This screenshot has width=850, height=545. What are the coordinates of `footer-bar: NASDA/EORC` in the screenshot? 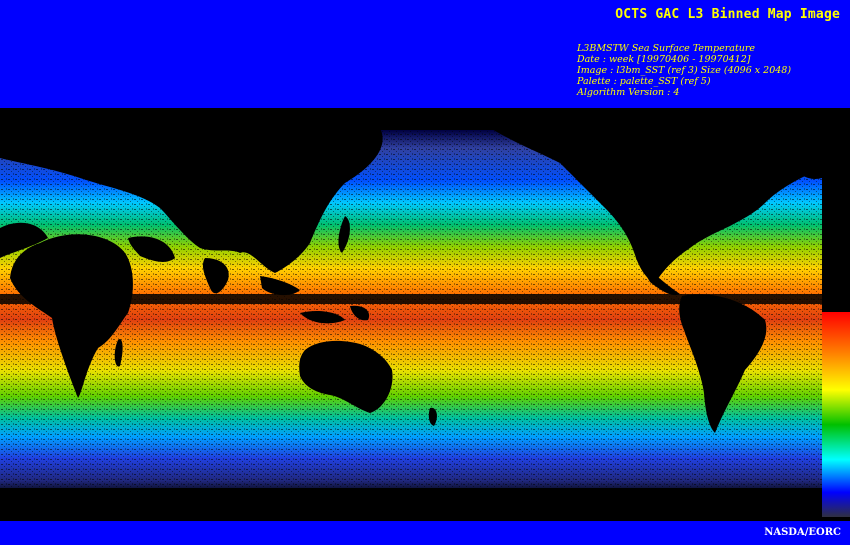 It's located at (425, 533).